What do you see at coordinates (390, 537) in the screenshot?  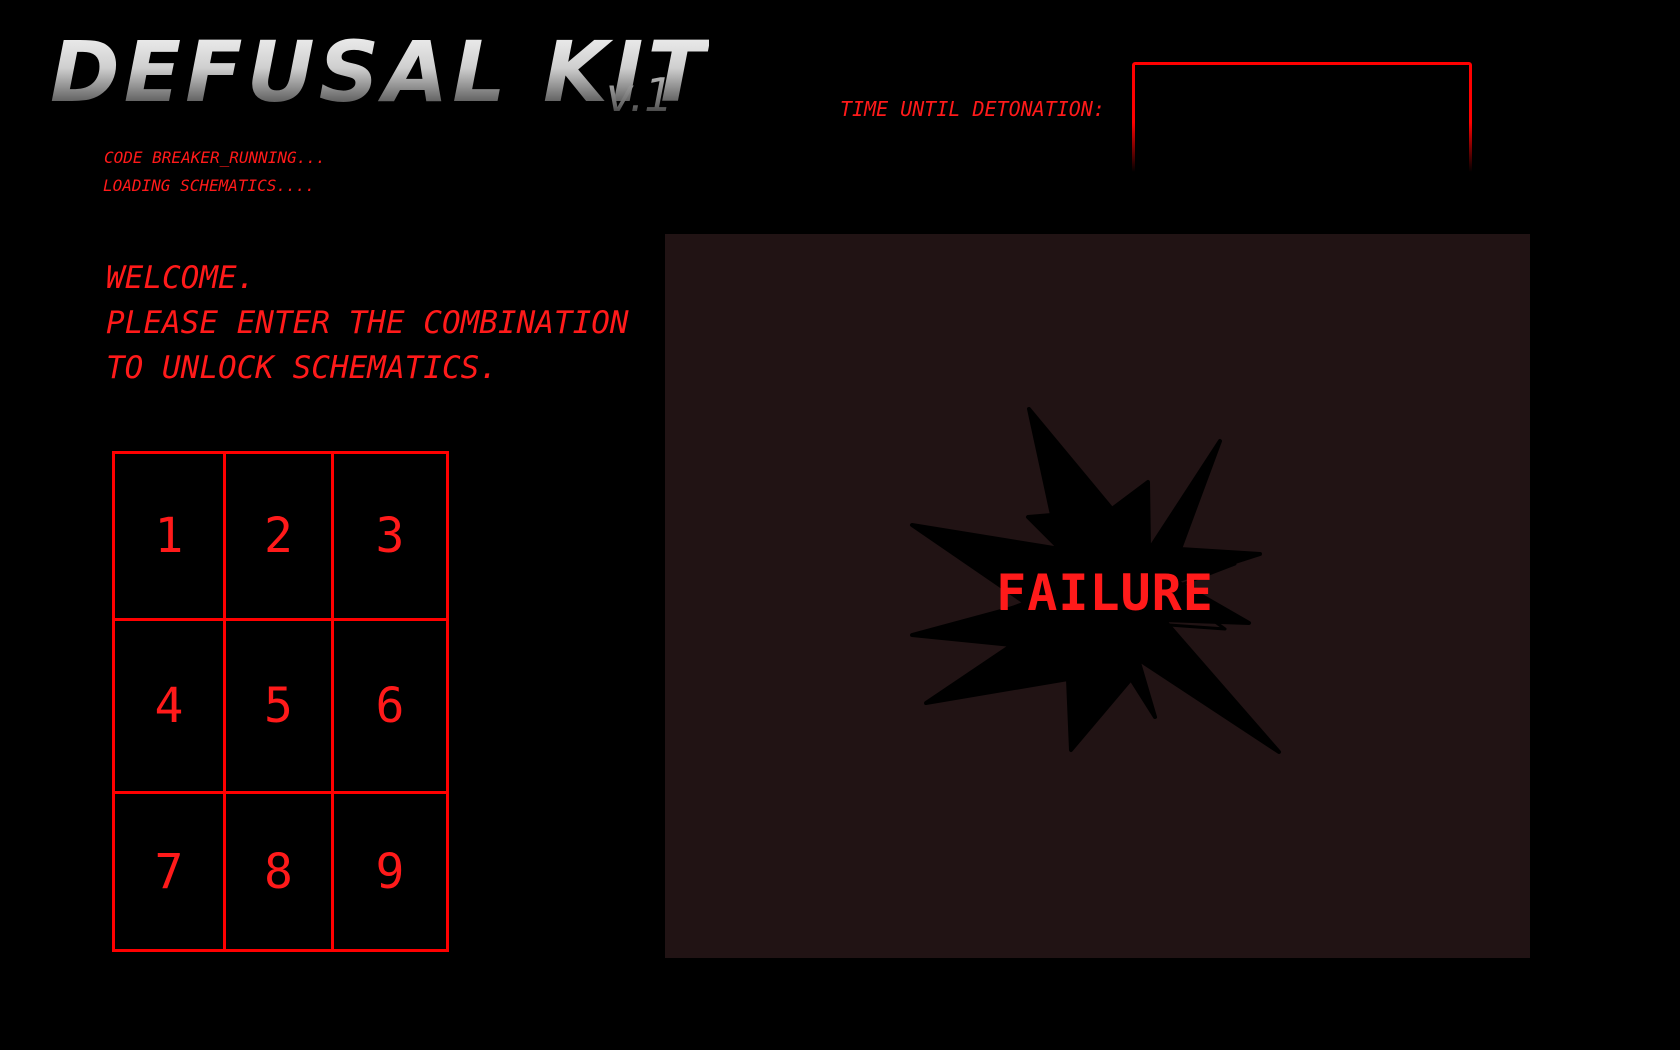 I see `keypad-key-3: 3` at bounding box center [390, 537].